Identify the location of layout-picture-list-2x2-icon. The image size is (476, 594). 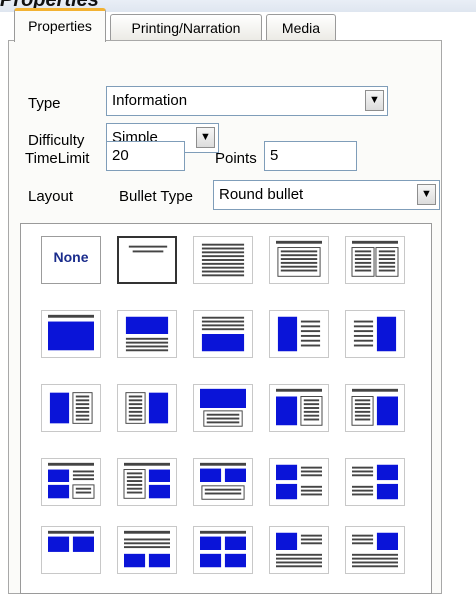
(71, 480).